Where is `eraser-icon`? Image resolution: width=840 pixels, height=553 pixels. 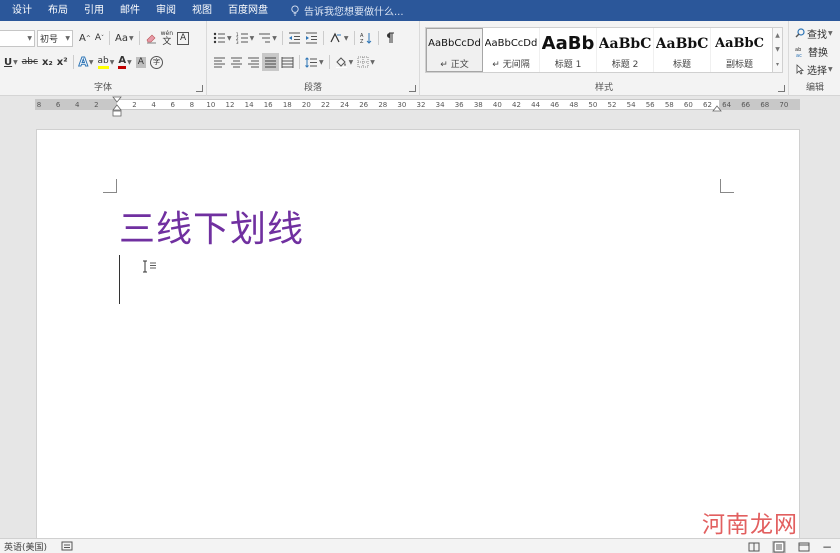
eraser-icon is located at coordinates (151, 39).